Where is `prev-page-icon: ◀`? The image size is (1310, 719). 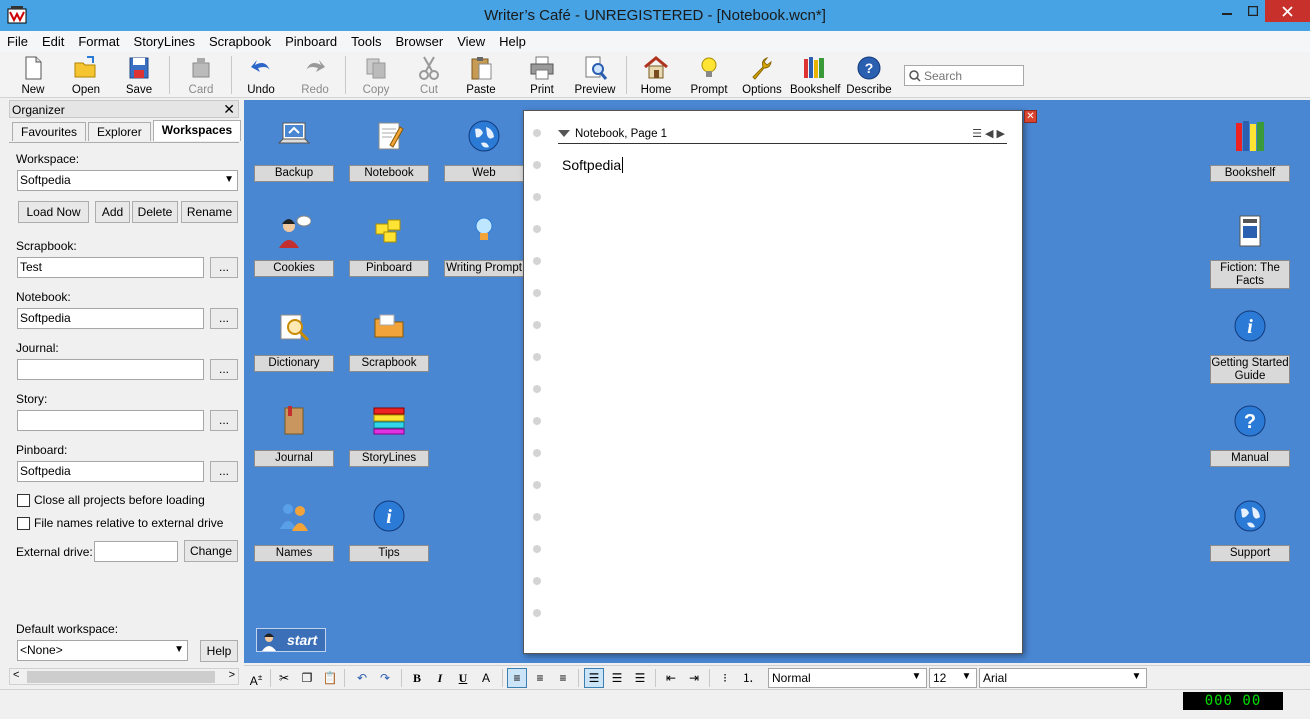
prev-page-icon: ◀ is located at coordinates (989, 134).